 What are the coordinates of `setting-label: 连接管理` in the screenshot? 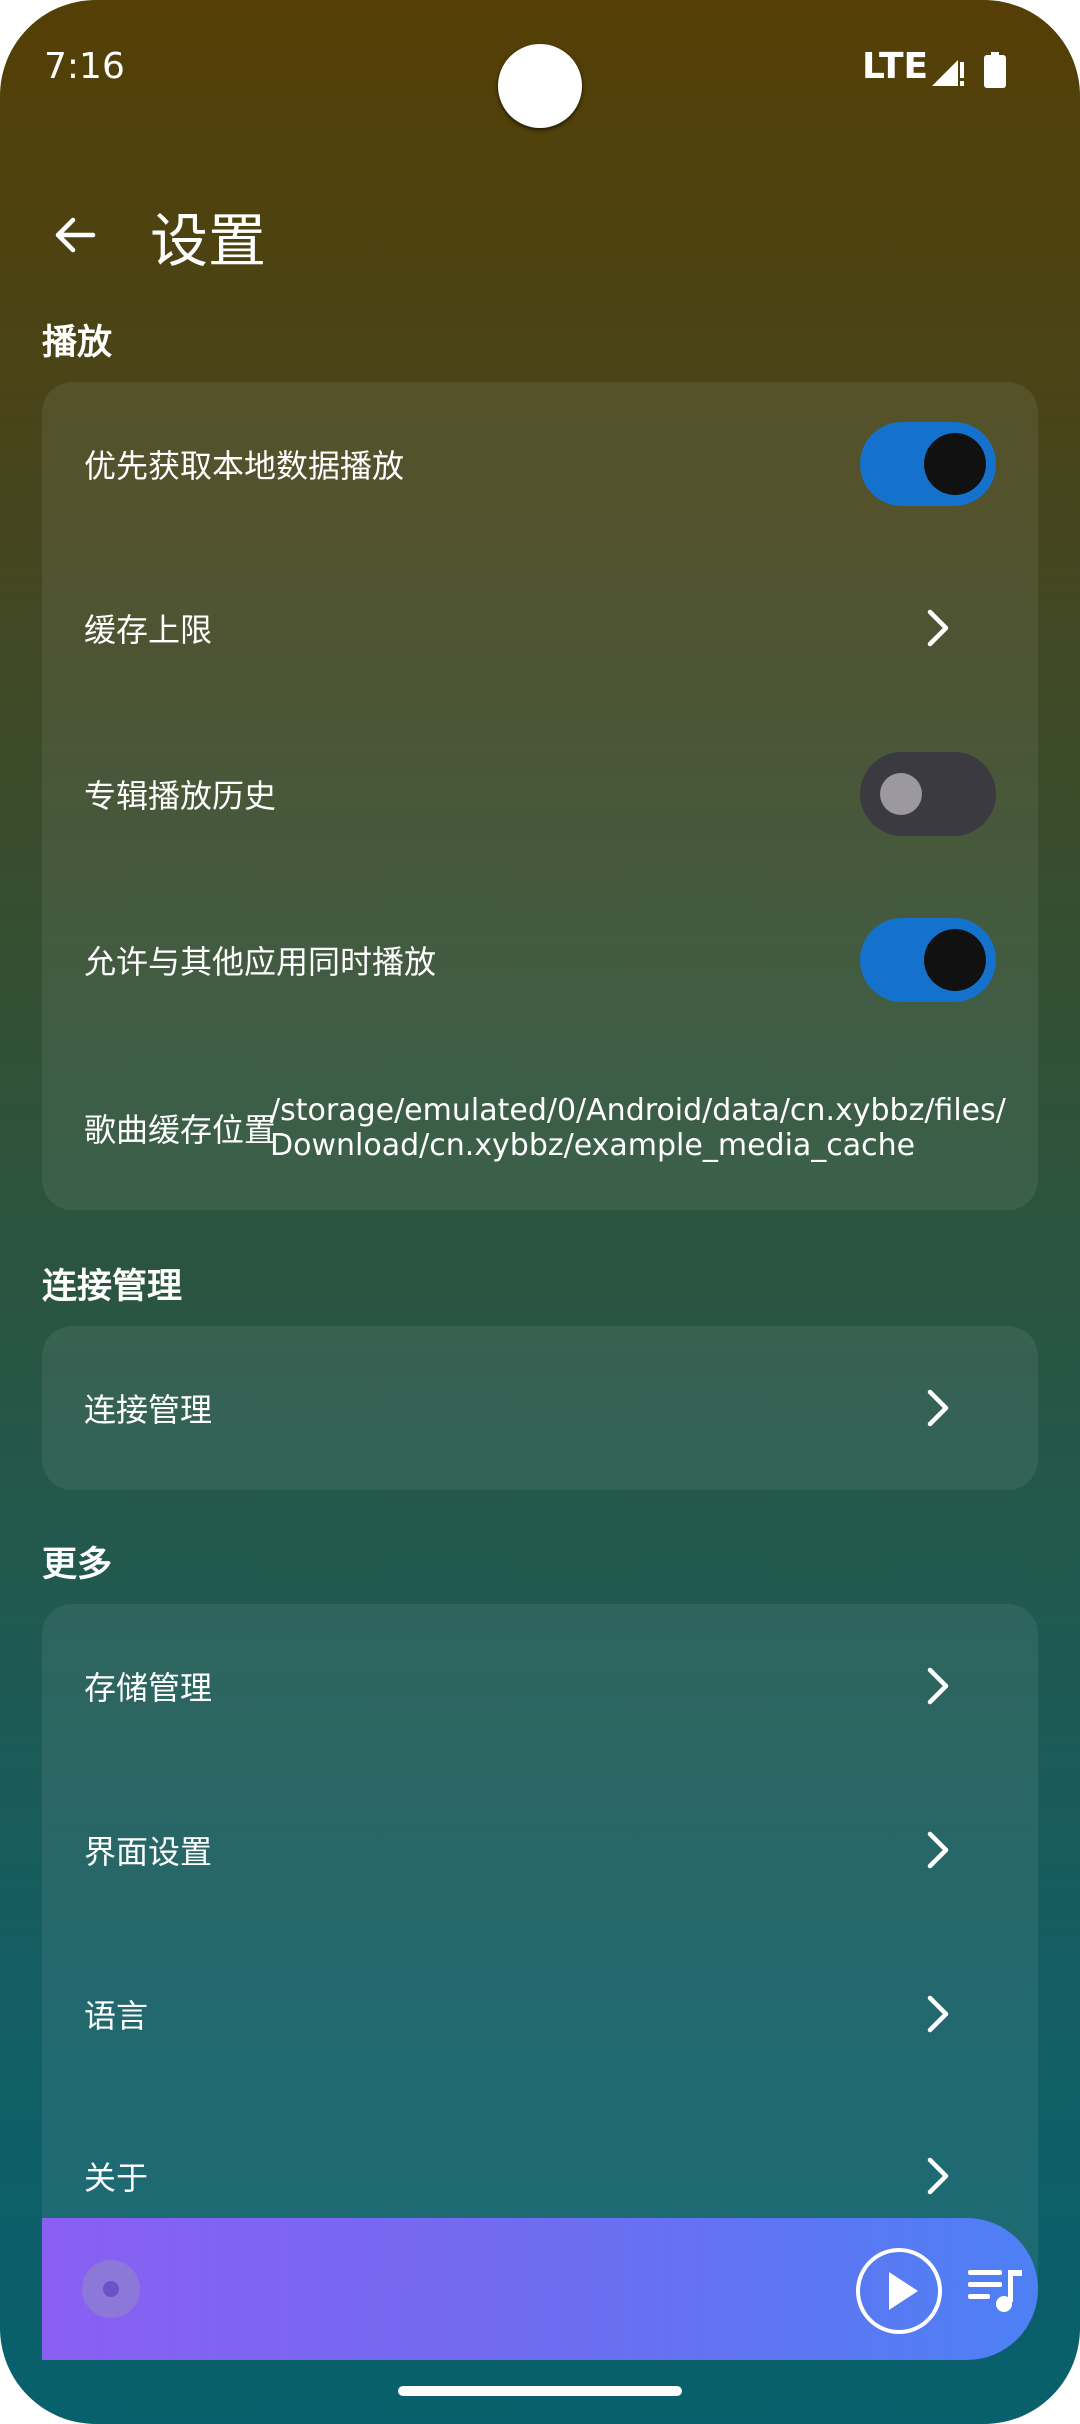 It's located at (148, 1410).